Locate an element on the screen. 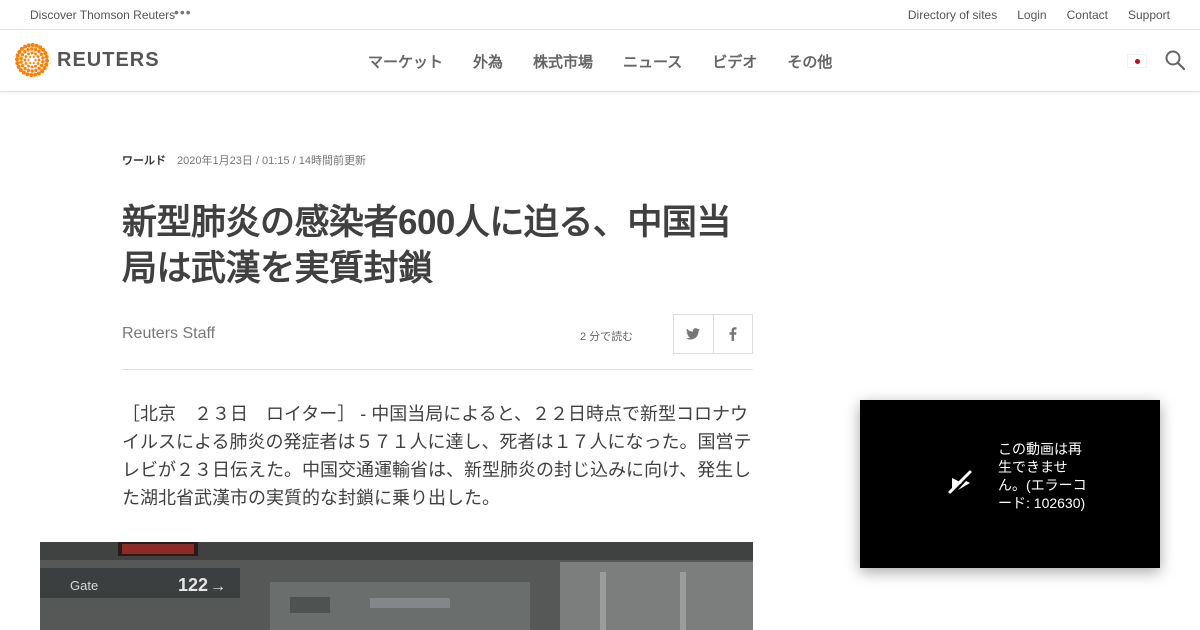 This screenshot has height=630, width=1200. nav-more: その他 is located at coordinates (809, 61).